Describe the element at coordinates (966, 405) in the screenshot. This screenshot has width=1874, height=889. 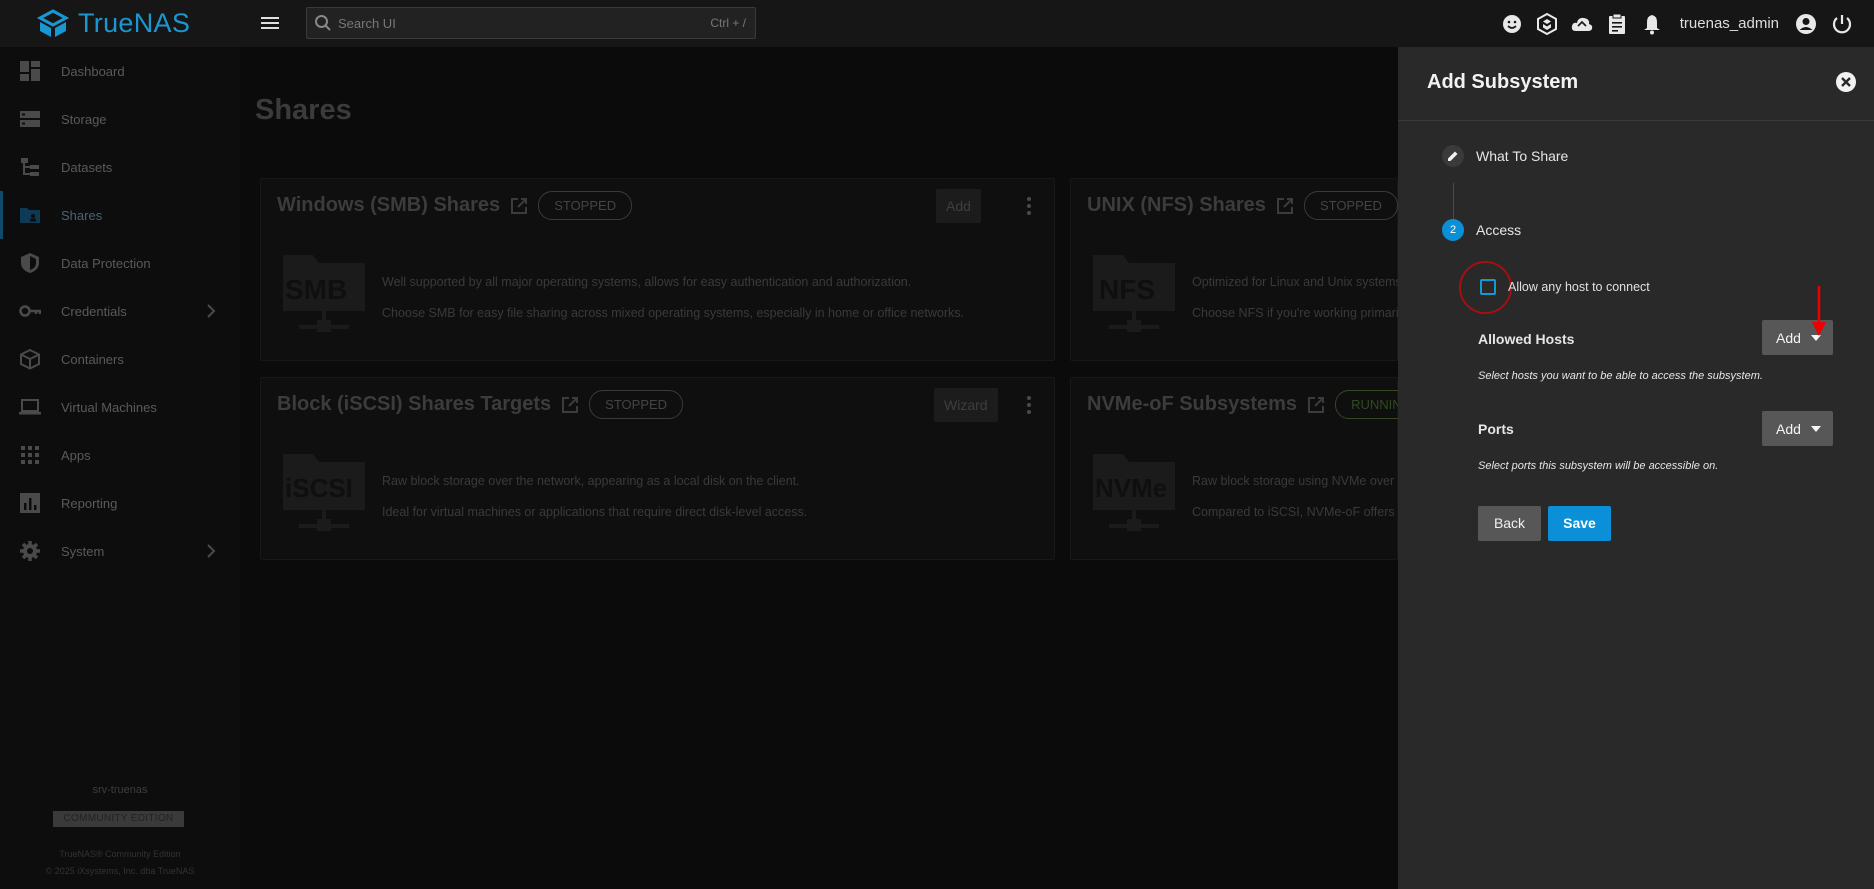
I see `iscsi-wizard-button: Wizard` at that location.